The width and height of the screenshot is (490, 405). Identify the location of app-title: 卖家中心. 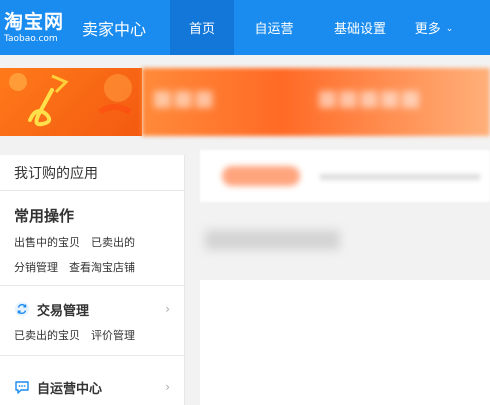
(114, 29).